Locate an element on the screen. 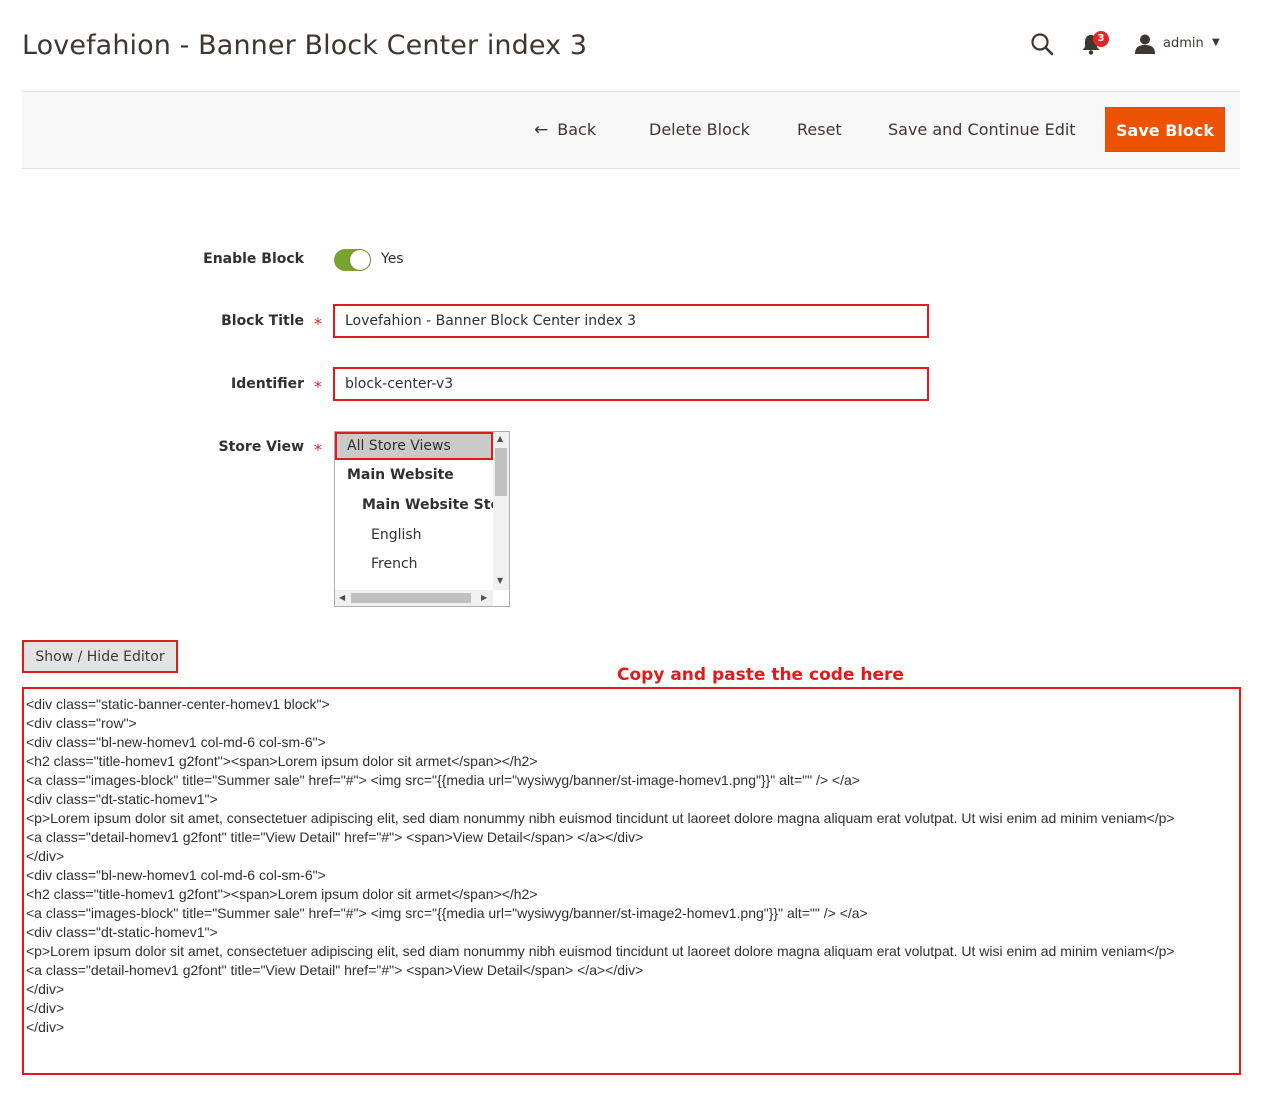  user-icon is located at coordinates (1145, 44).